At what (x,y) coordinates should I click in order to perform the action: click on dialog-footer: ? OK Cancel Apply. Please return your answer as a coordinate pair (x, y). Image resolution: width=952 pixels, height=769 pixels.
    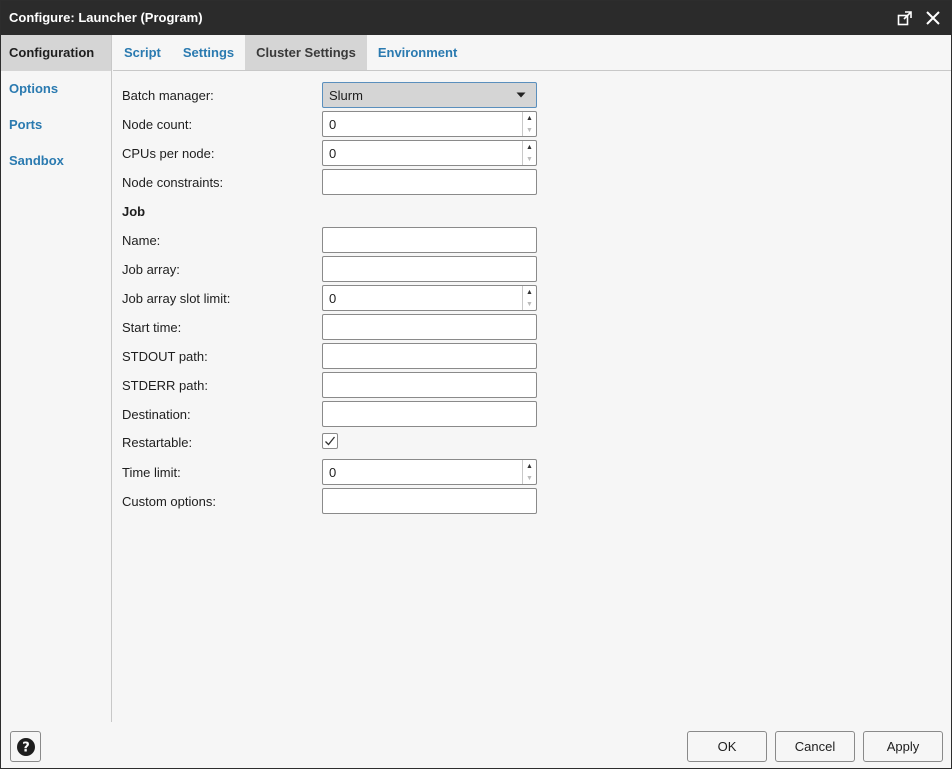
    Looking at the image, I should click on (476, 745).